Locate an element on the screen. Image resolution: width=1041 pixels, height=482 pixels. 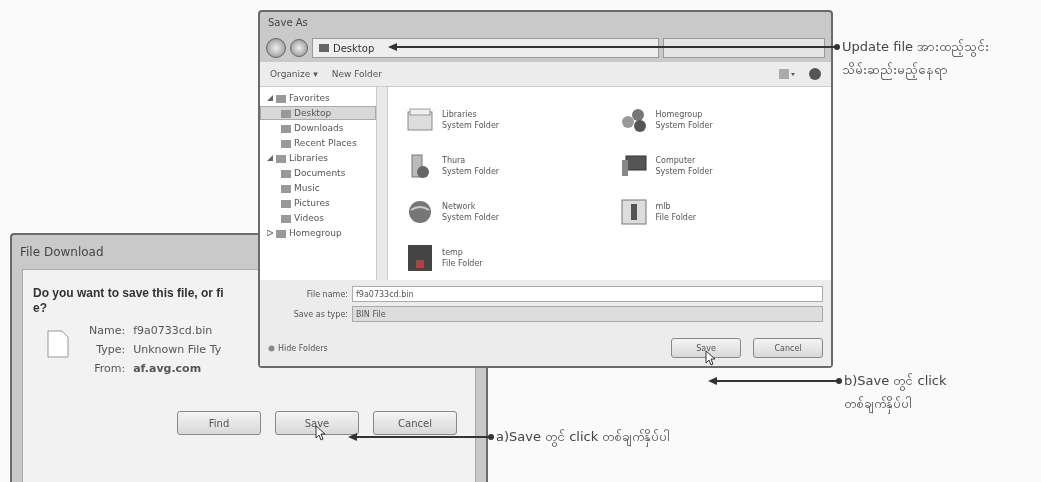
window-title: File Download is located at coordinates (62, 252).